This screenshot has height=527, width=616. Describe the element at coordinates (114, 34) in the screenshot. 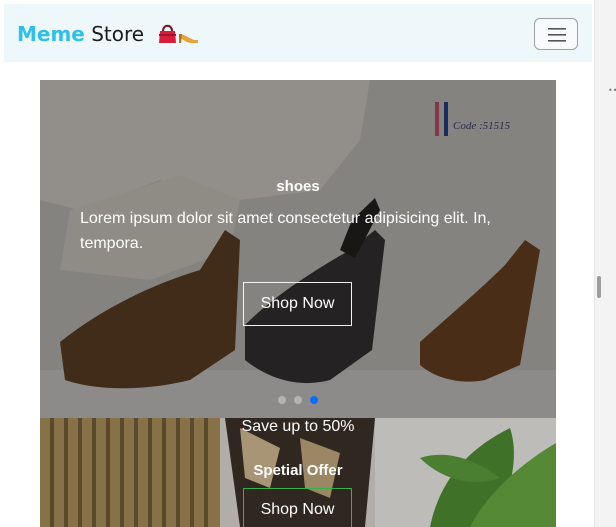

I see `brand-main-text: Store` at that location.